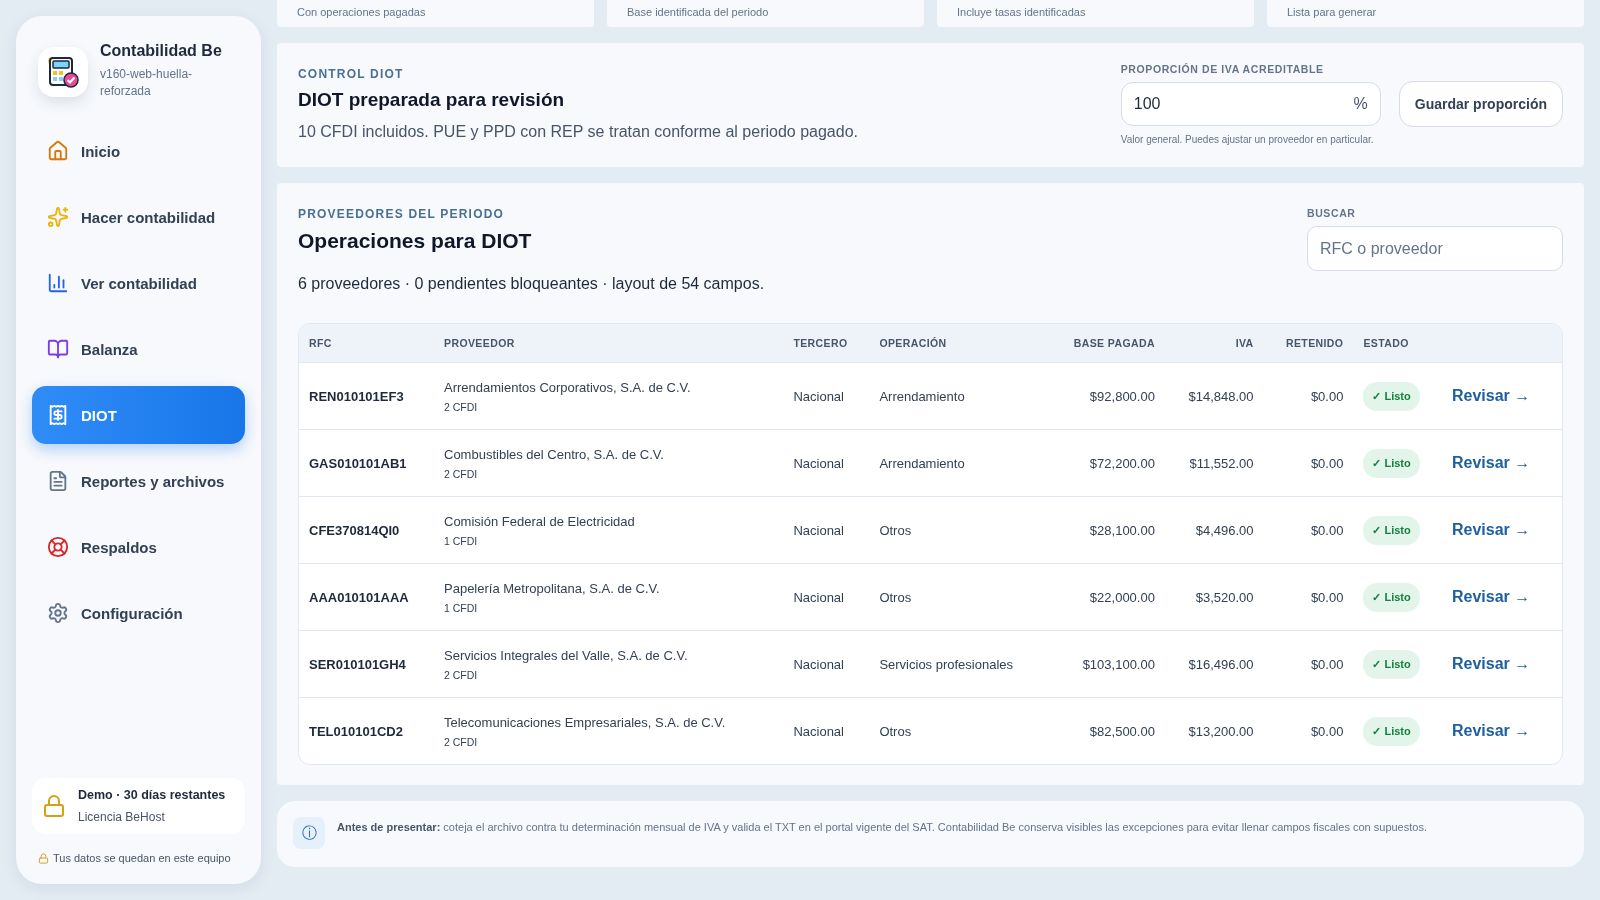 Image resolution: width=1600 pixels, height=900 pixels. What do you see at coordinates (540, 521) in the screenshot?
I see `provider-name: Comisión Federal de Electricidad` at bounding box center [540, 521].